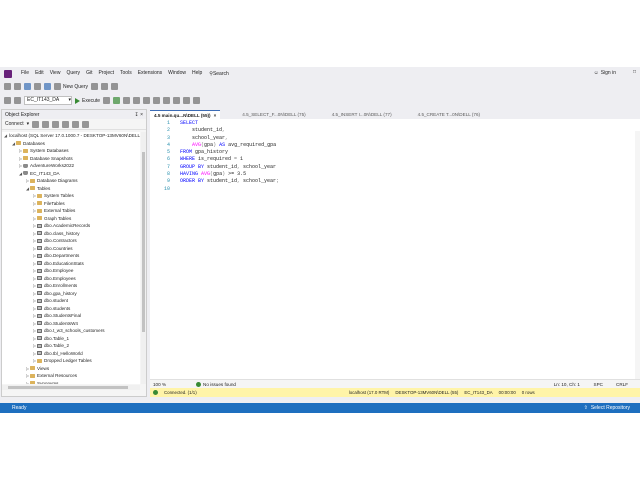  Describe the element at coordinates (229, 174) in the screenshot. I see `code-line: HAVING AVG(gpa) >= 3.5` at that location.